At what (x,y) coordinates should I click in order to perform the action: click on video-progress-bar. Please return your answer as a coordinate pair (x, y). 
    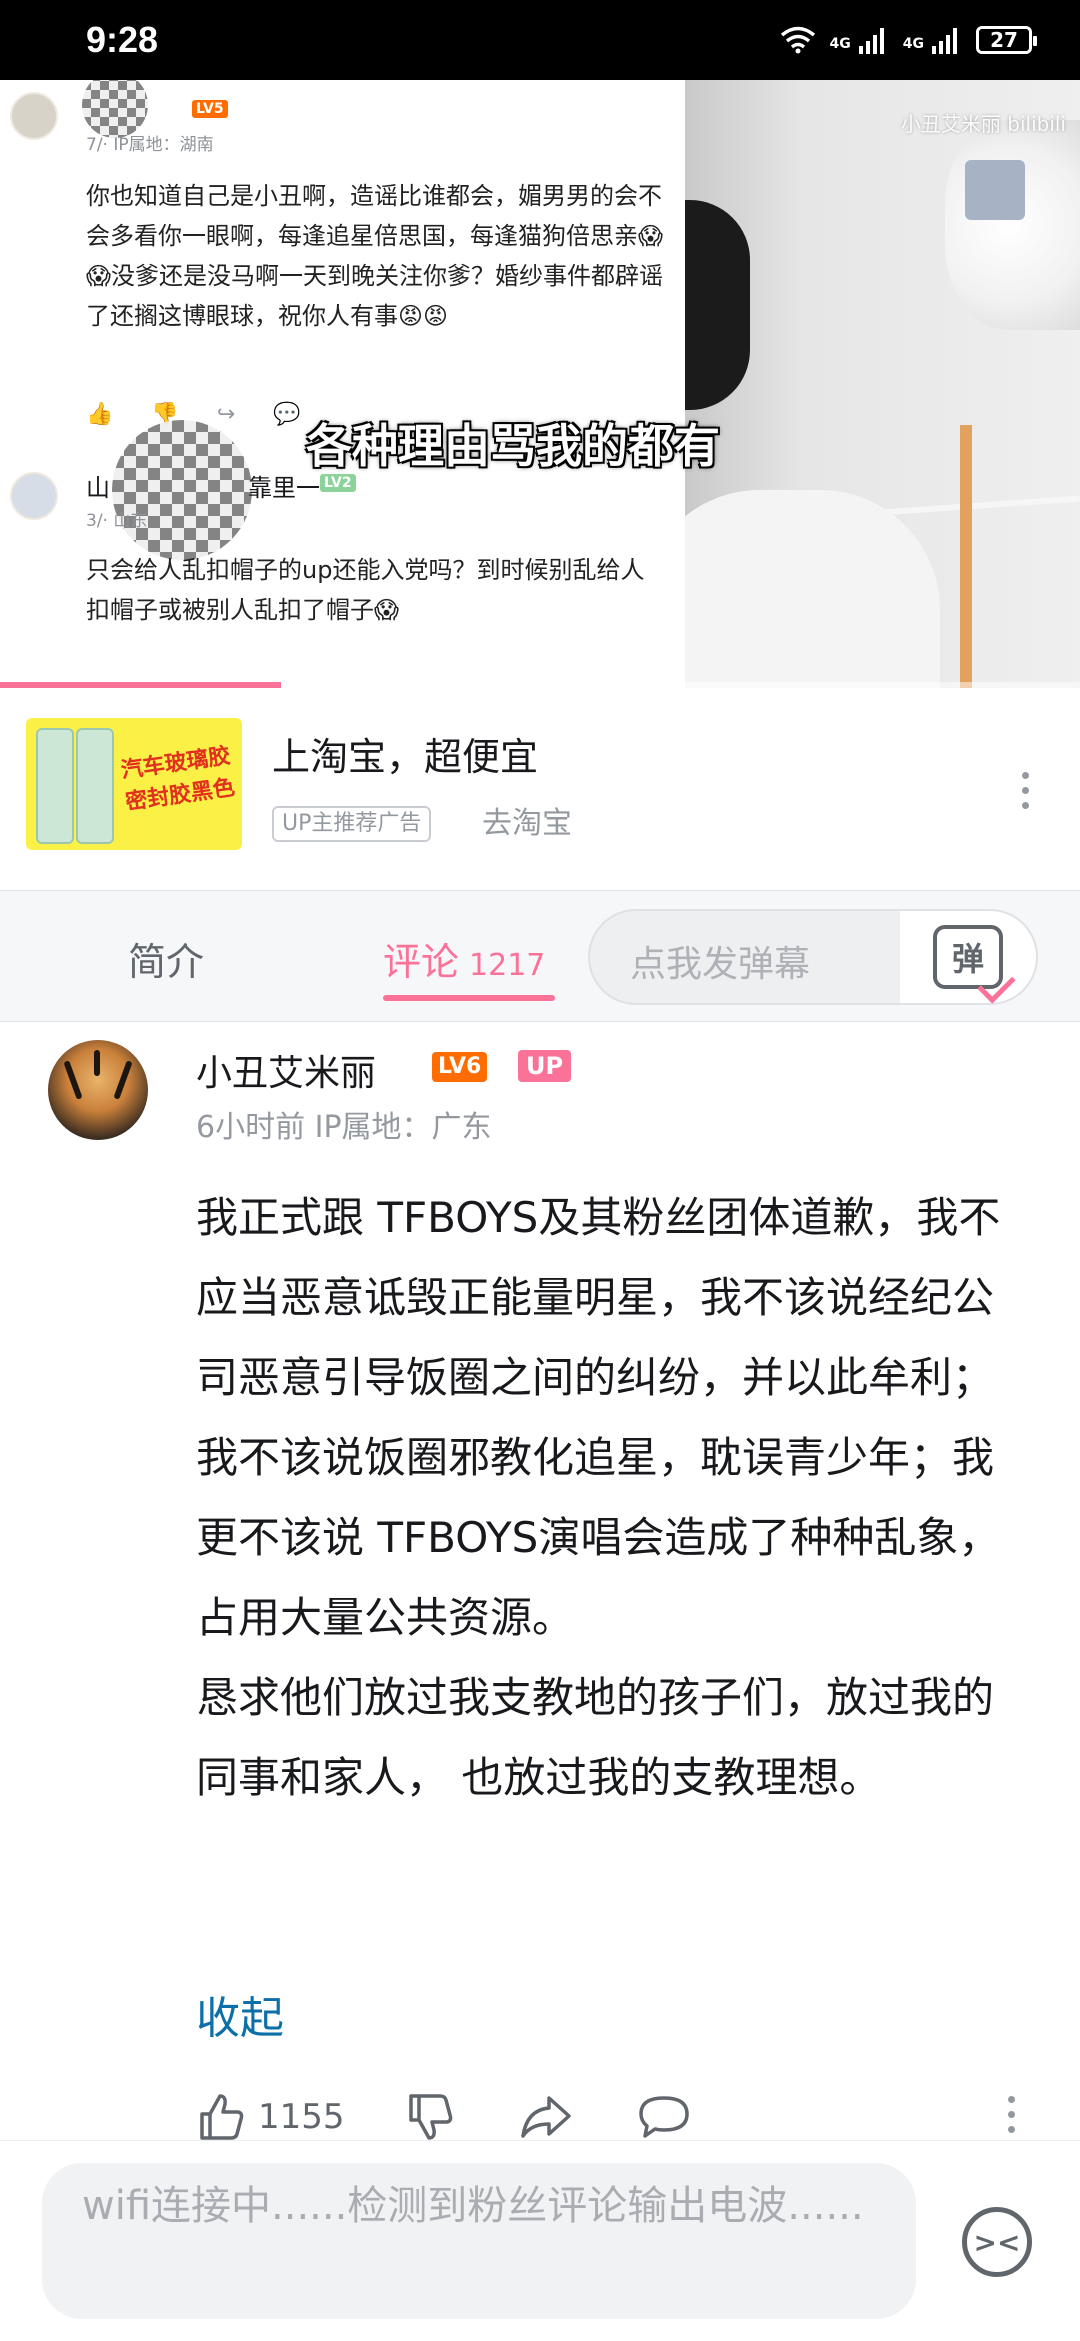
    Looking at the image, I should click on (540, 685).